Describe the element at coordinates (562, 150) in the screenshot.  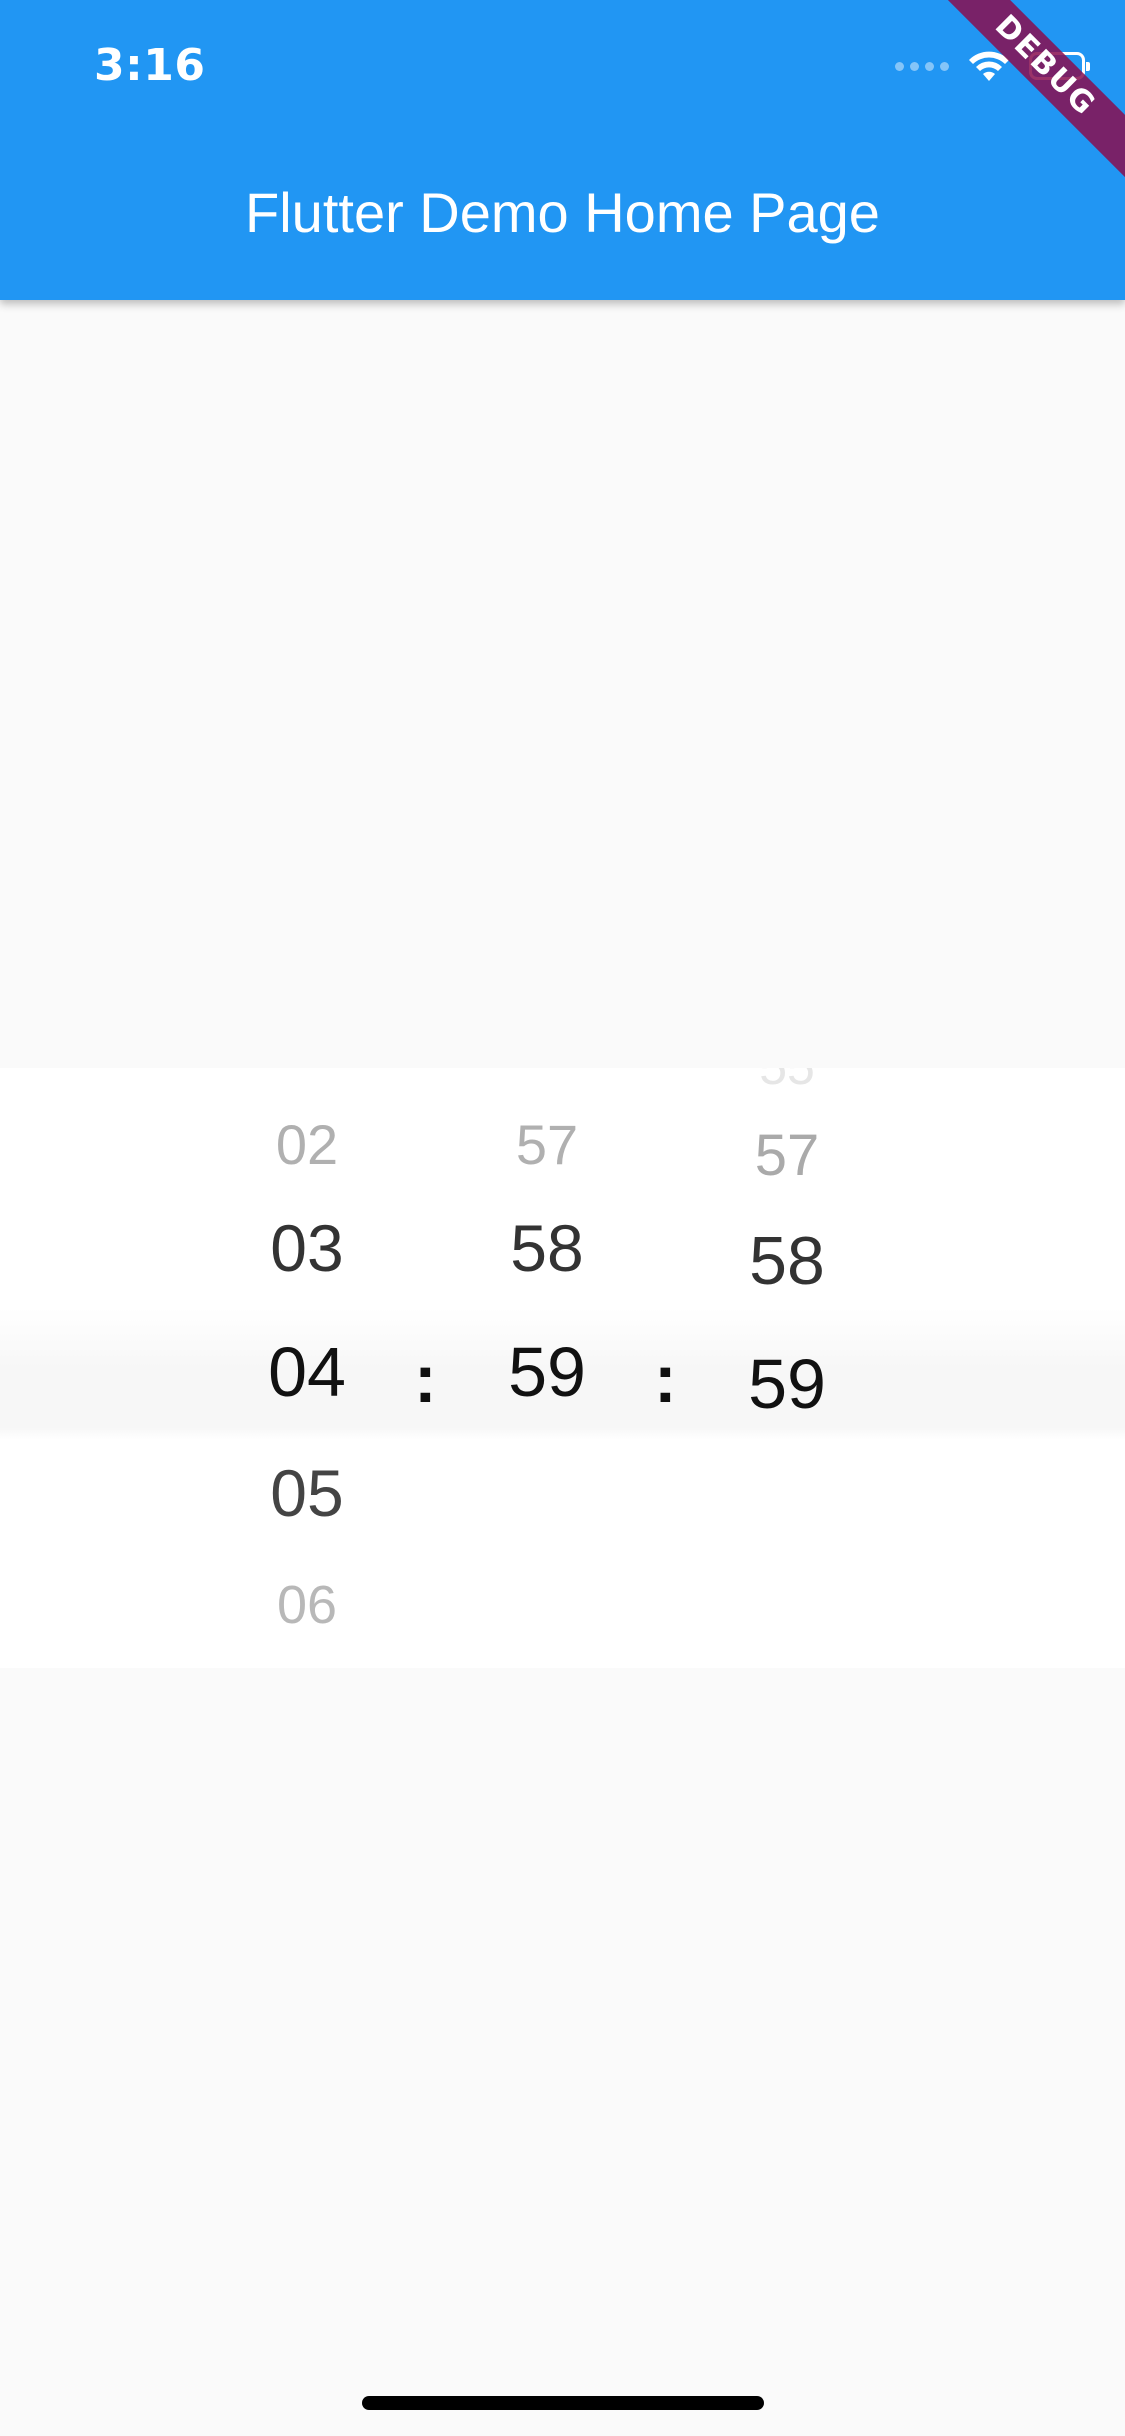
I see `app-bar: 3:16 Flutter Demo Home Page` at that location.